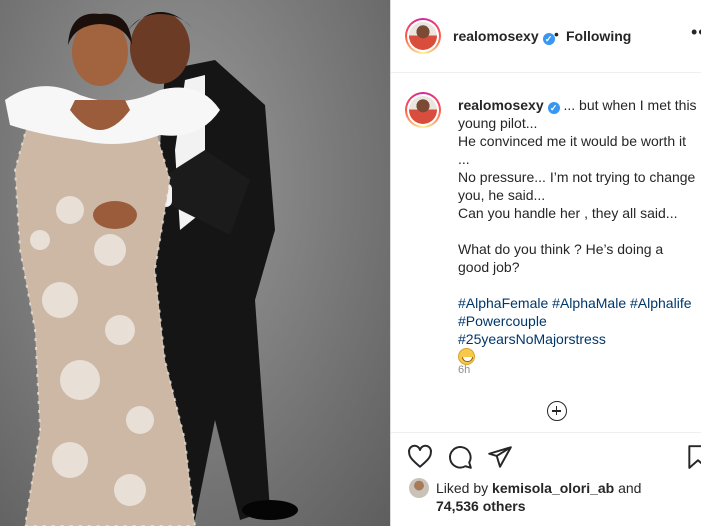 The height and width of the screenshot is (526, 701). What do you see at coordinates (661, 303) in the screenshot?
I see `hashtag-link: #Alphalife` at bounding box center [661, 303].